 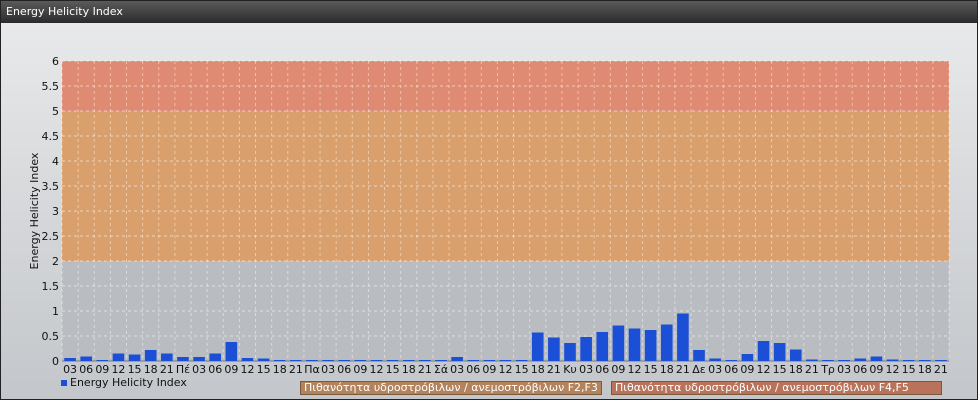 I want to click on x-tick-label-34: 09, so click(x=618, y=369).